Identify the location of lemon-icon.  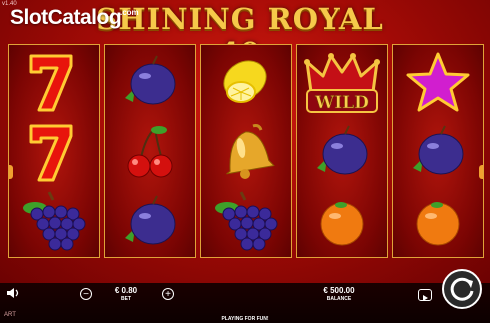
(246, 83).